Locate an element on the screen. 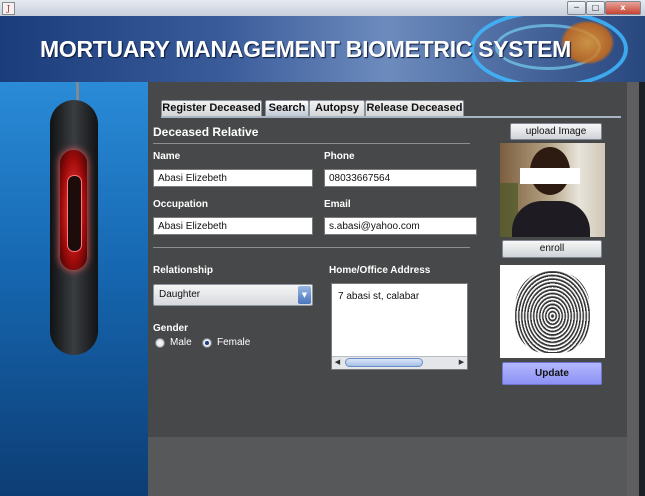 This screenshot has width=645, height=496. email-label: Email is located at coordinates (337, 204).